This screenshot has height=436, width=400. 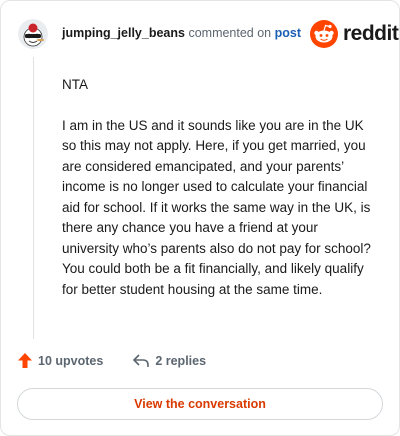 I want to click on replies-button: 2 replies, so click(x=169, y=361).